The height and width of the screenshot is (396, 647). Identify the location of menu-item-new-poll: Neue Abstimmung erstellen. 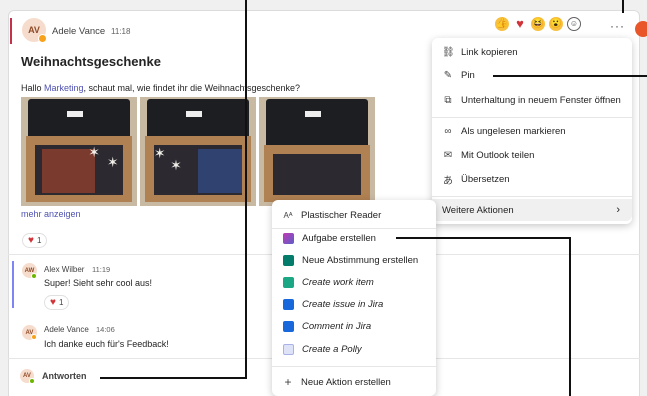
(354, 260).